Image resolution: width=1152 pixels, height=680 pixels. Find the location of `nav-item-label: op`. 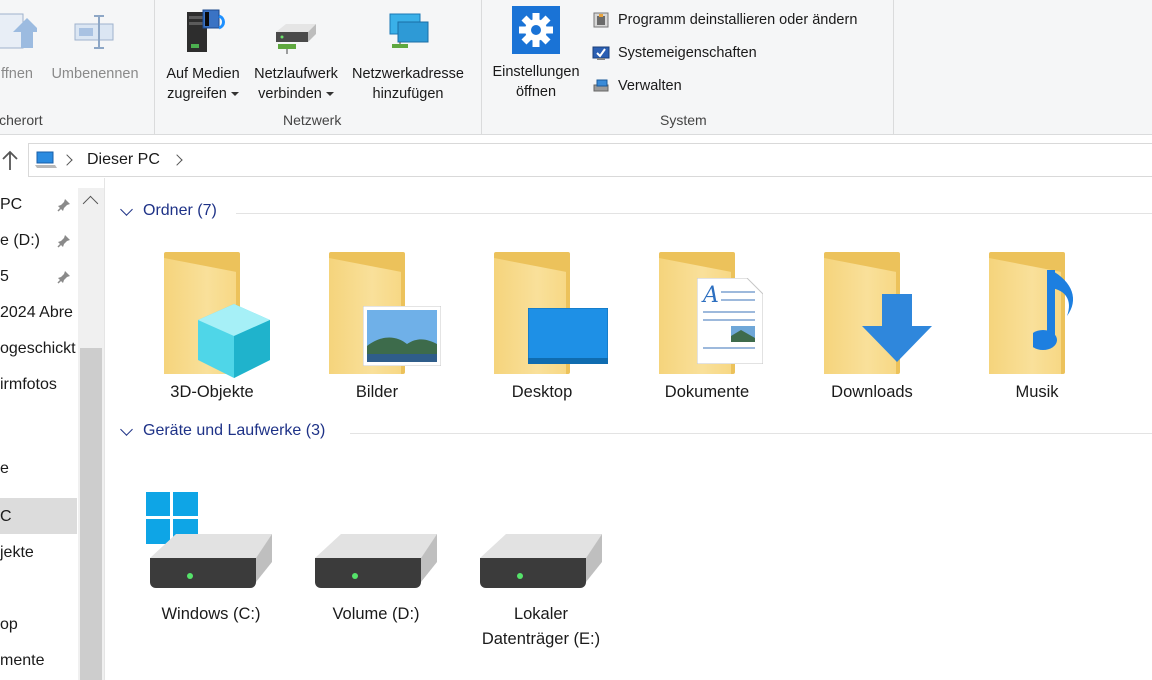

nav-item-label: op is located at coordinates (9, 624).